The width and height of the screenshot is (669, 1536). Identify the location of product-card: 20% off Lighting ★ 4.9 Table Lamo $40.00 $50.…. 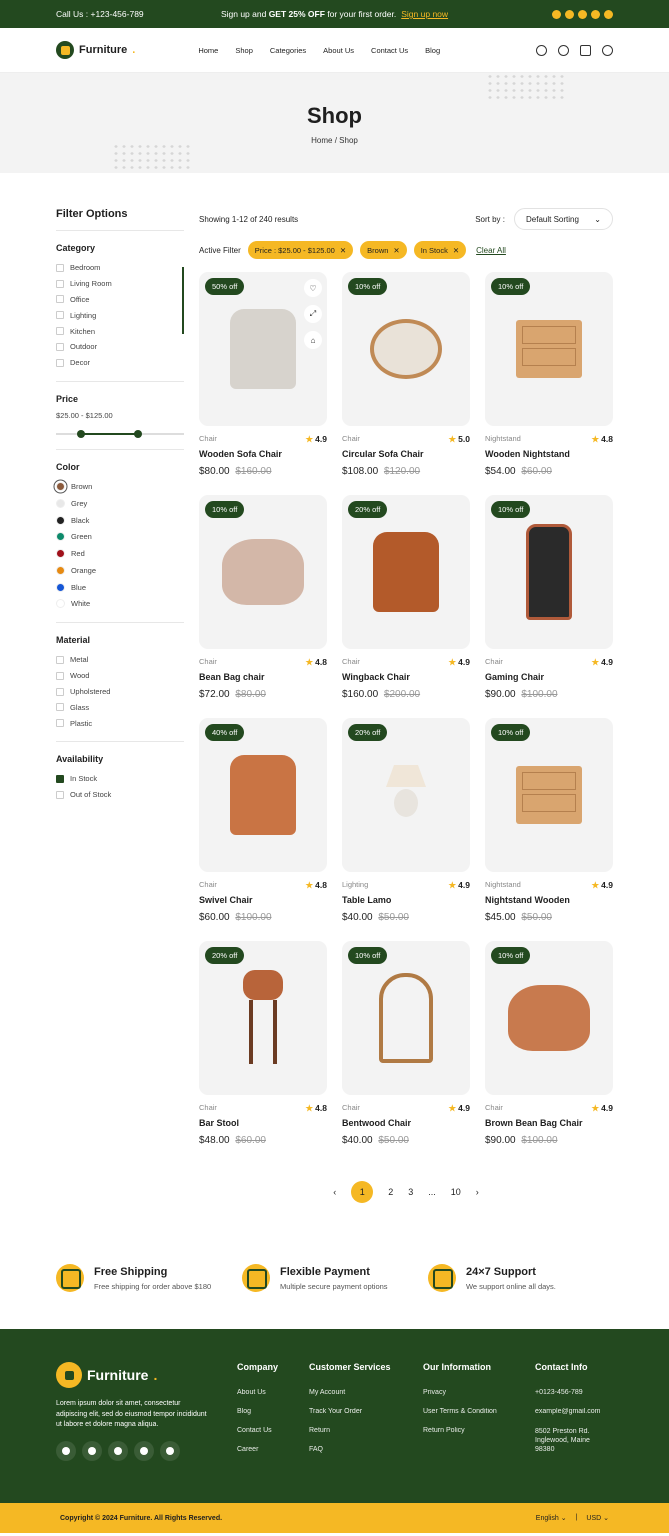
(406, 821).